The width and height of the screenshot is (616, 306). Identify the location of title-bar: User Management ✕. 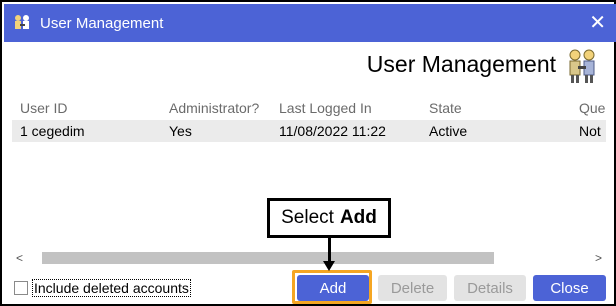
(310, 23).